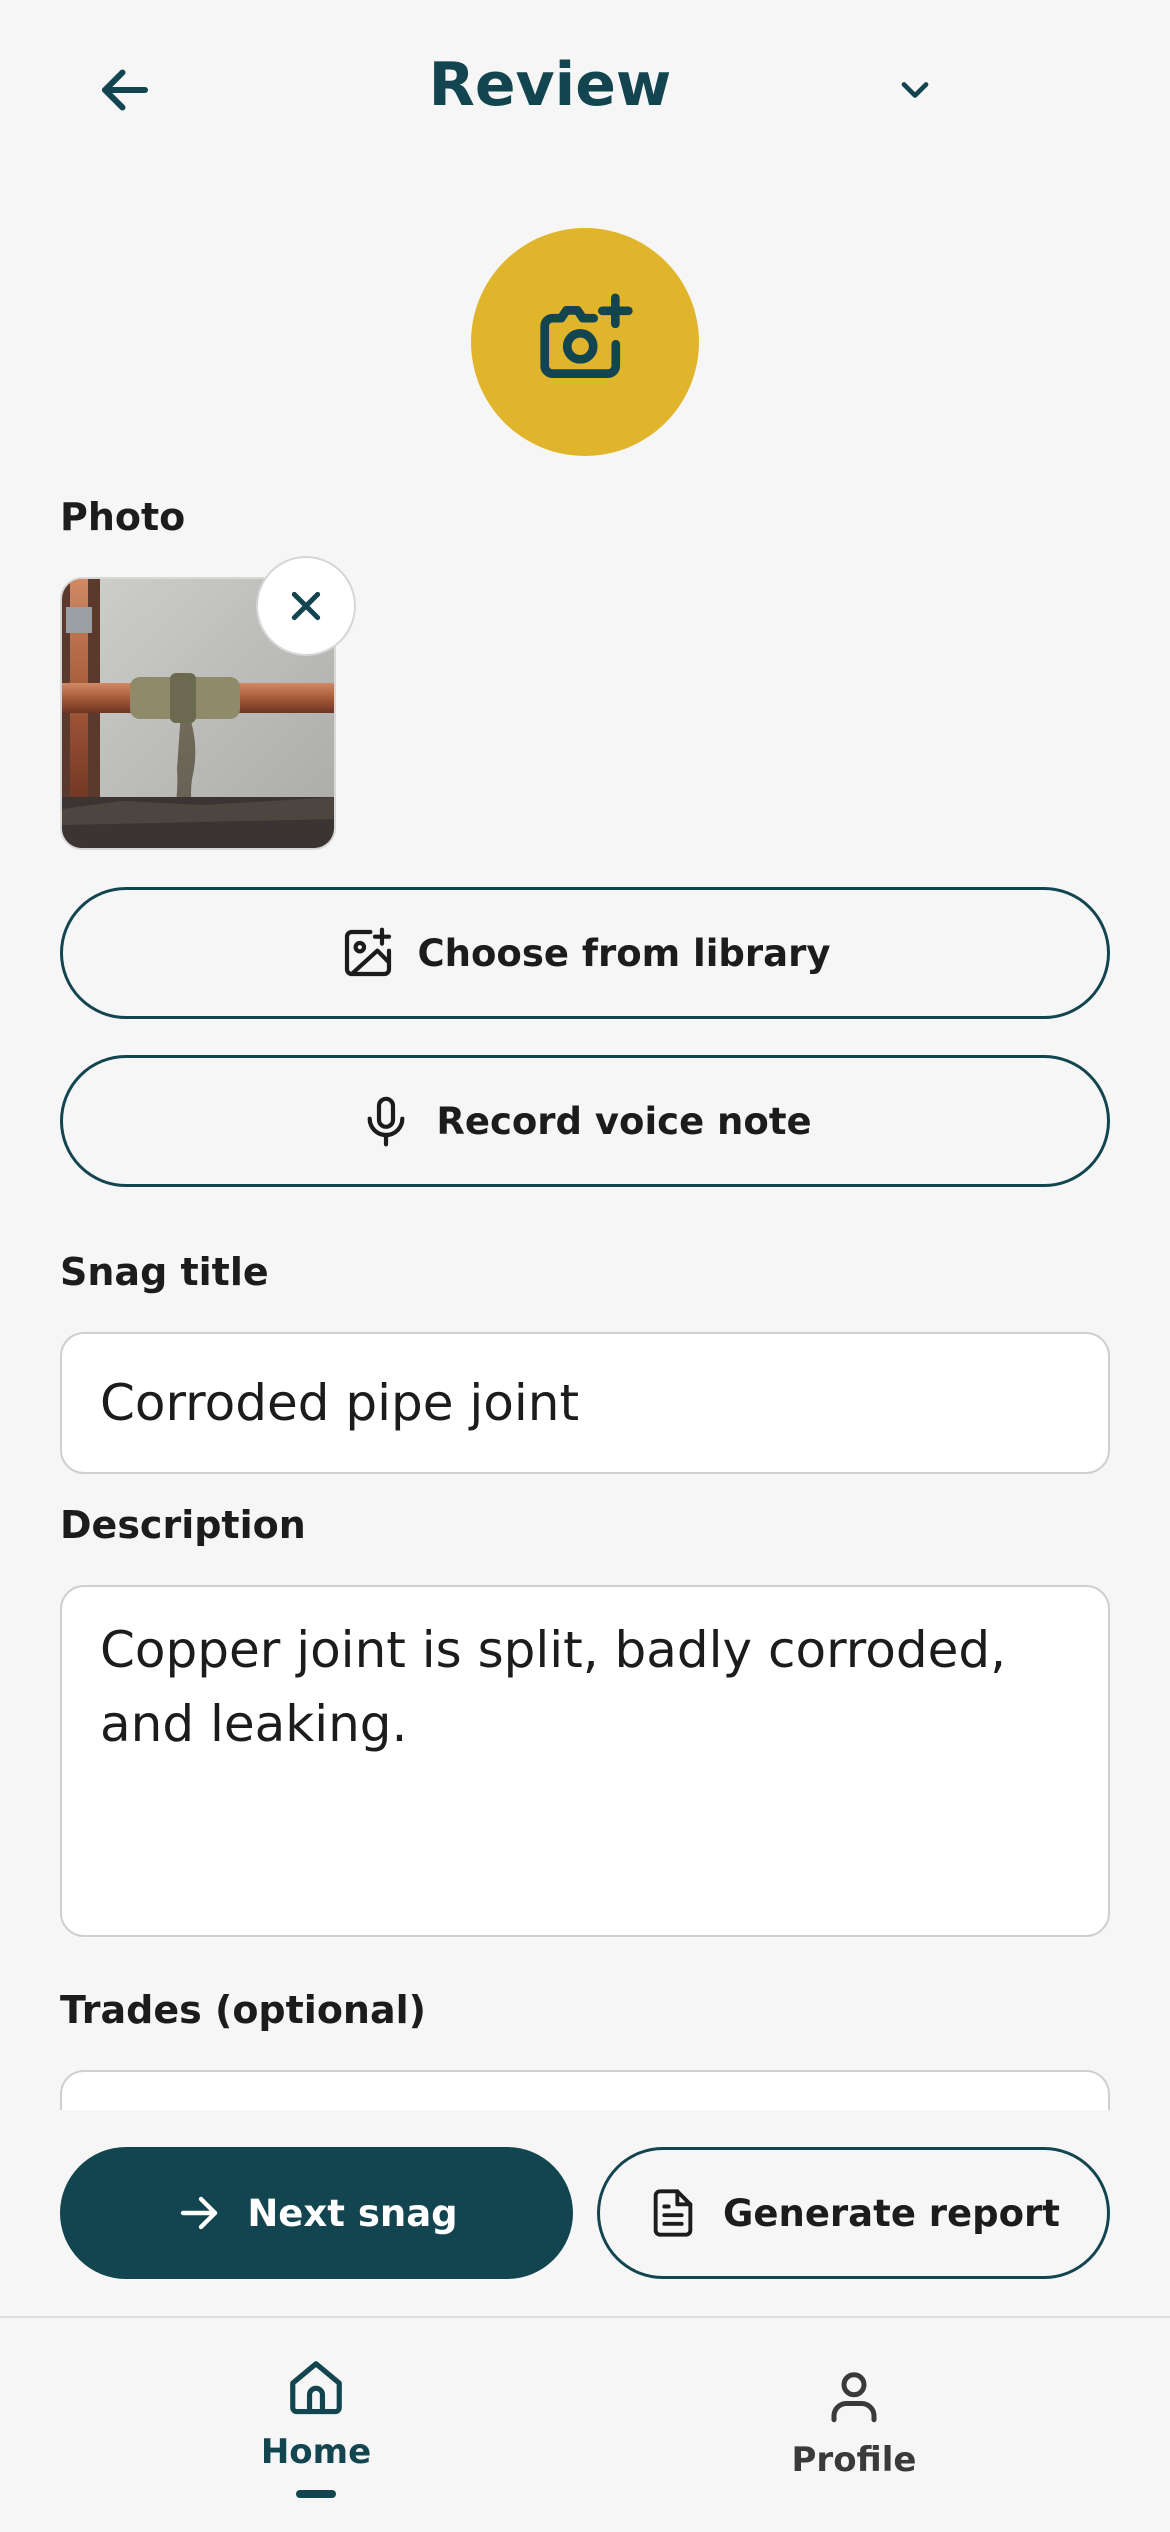  I want to click on header: Review, so click(585, 90).